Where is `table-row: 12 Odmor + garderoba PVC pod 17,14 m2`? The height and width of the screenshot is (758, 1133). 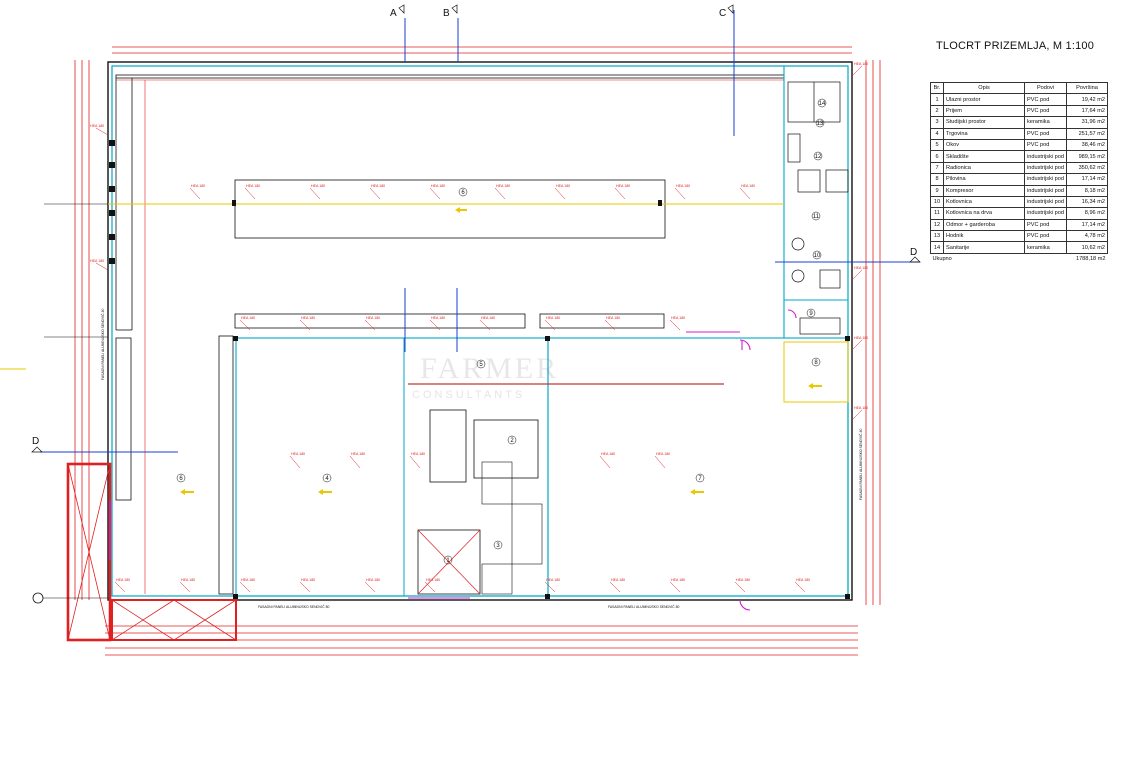 table-row: 12 Odmor + garderoba PVC pod 17,14 m2 is located at coordinates (1019, 225).